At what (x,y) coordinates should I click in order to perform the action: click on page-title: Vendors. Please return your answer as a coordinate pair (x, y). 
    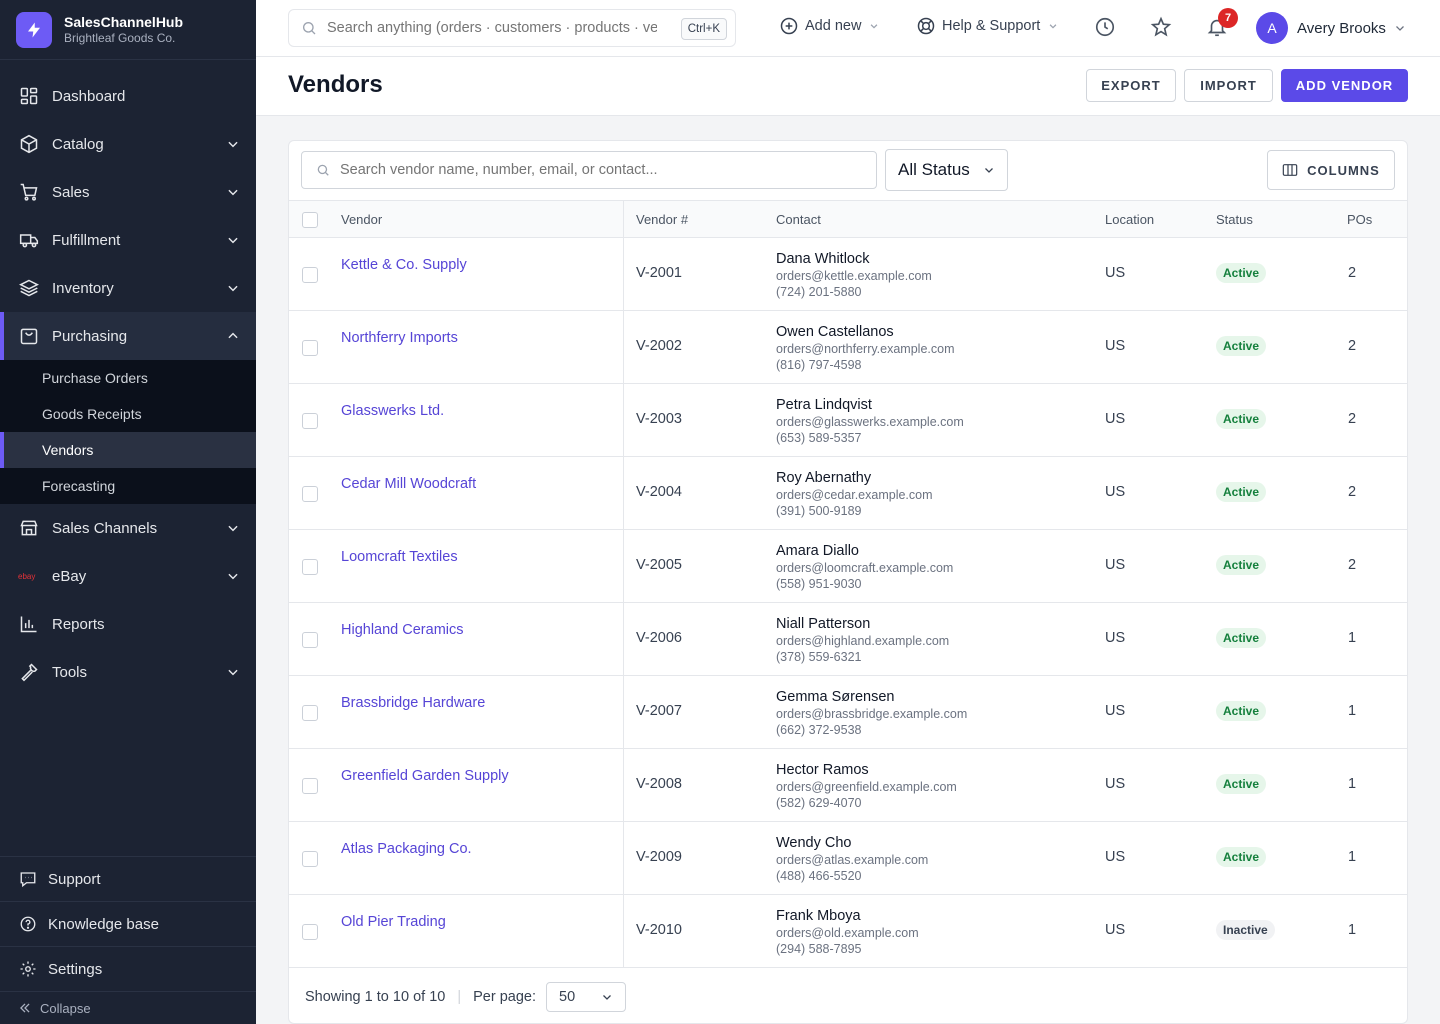
    Looking at the image, I should click on (335, 84).